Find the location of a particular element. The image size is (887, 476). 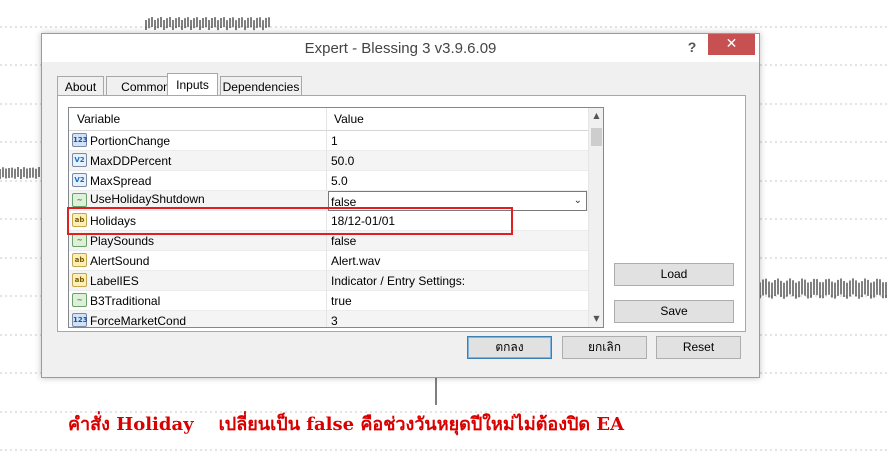

variable-name: PortionChange is located at coordinates (130, 141).